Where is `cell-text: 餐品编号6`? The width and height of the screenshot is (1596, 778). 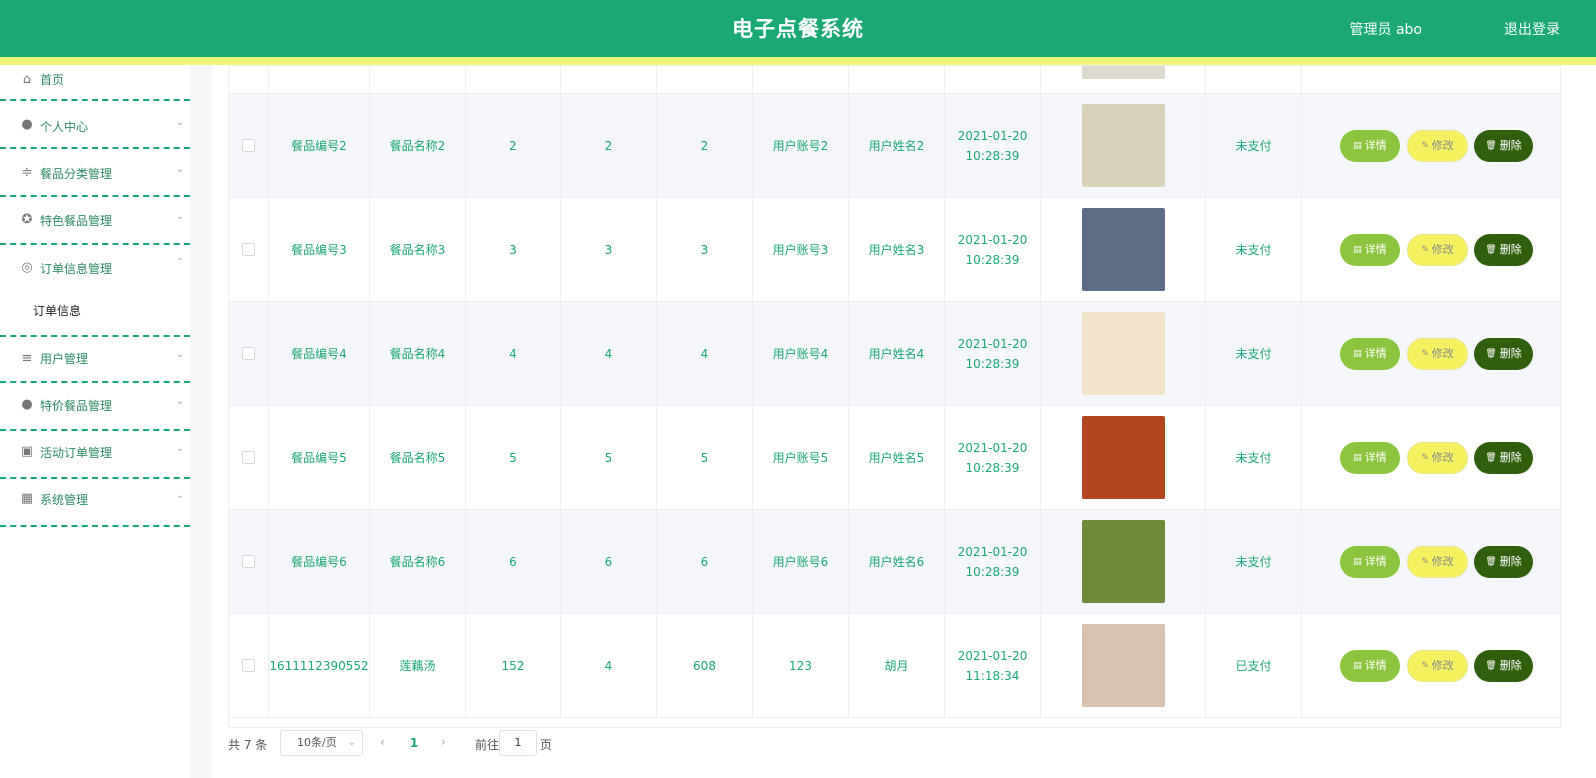 cell-text: 餐品编号6 is located at coordinates (319, 561).